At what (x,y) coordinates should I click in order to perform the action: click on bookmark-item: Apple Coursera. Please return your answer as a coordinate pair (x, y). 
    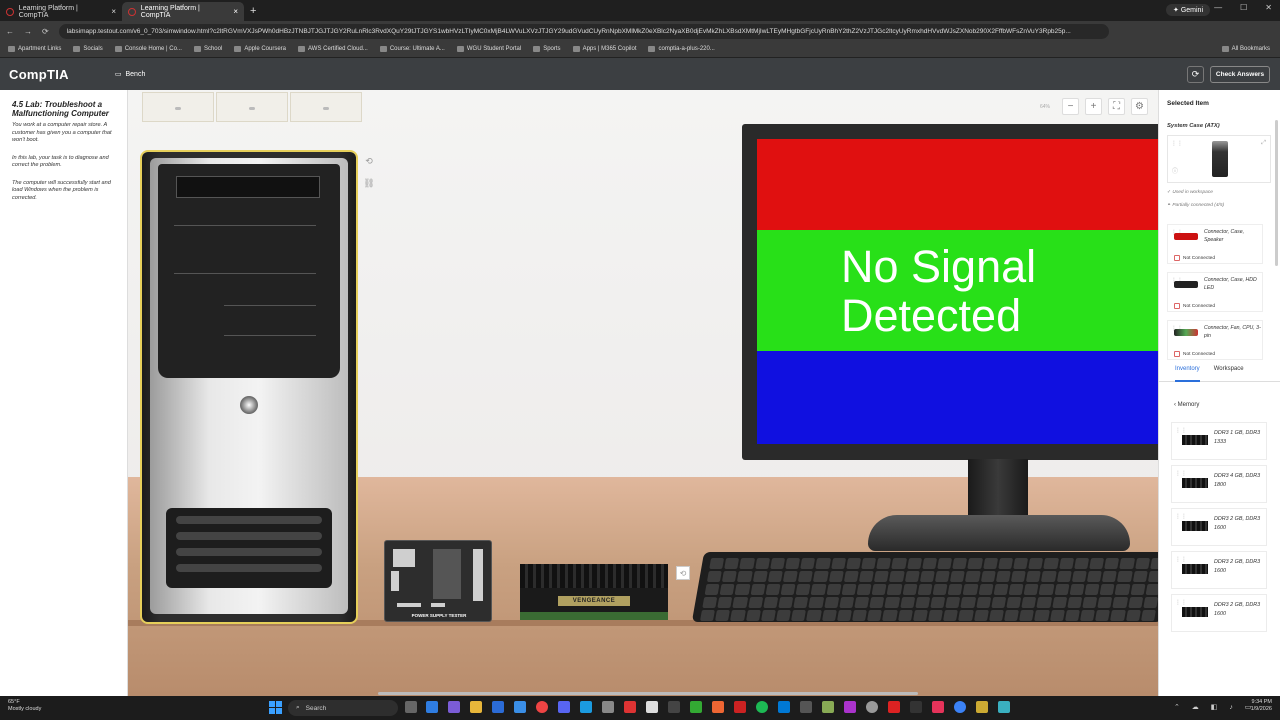
    Looking at the image, I should click on (260, 49).